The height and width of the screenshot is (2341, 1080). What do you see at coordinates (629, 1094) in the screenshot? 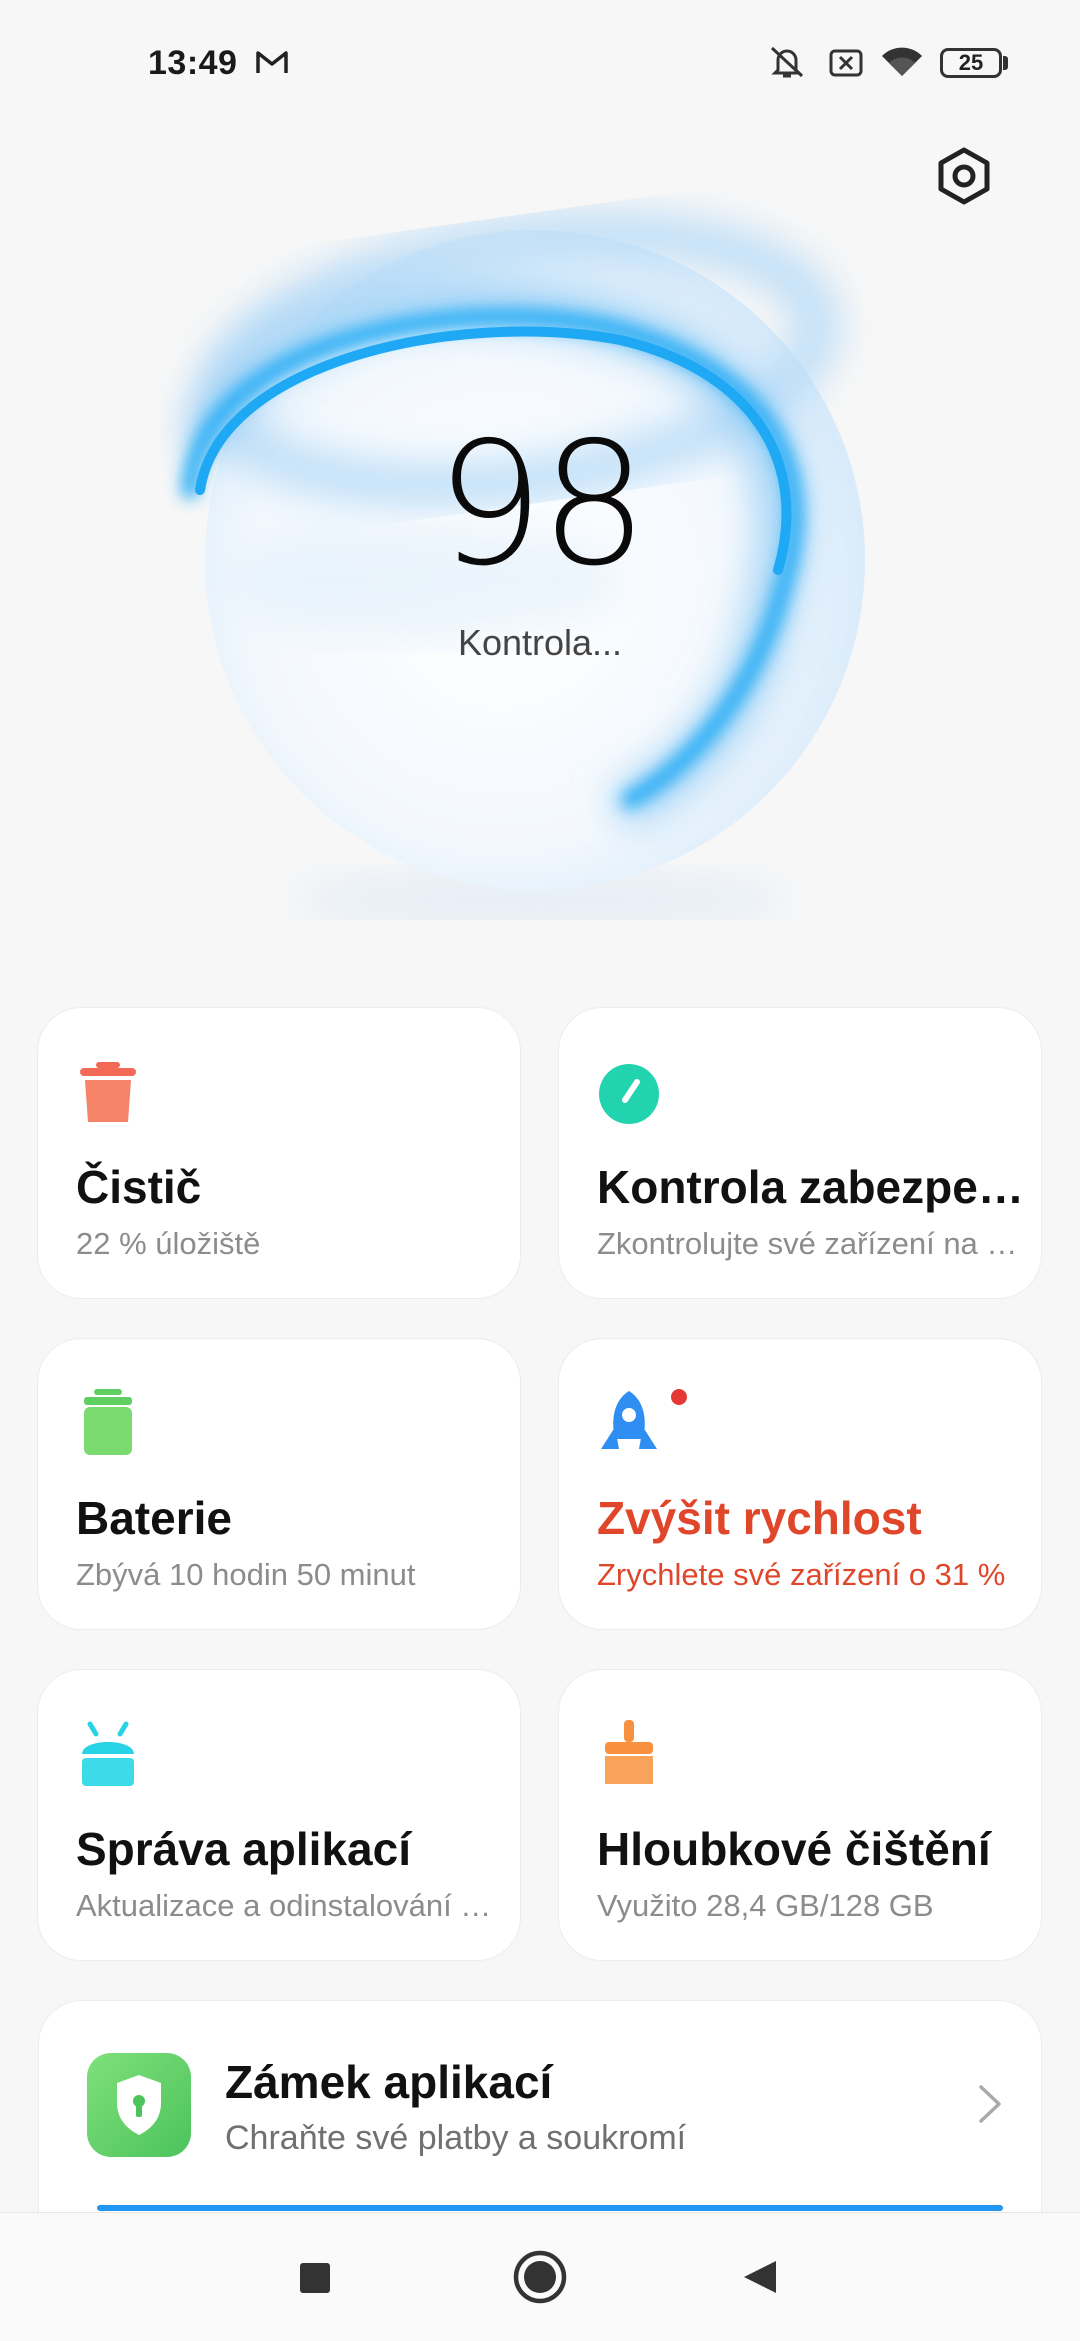
I see `security-check-icon` at bounding box center [629, 1094].